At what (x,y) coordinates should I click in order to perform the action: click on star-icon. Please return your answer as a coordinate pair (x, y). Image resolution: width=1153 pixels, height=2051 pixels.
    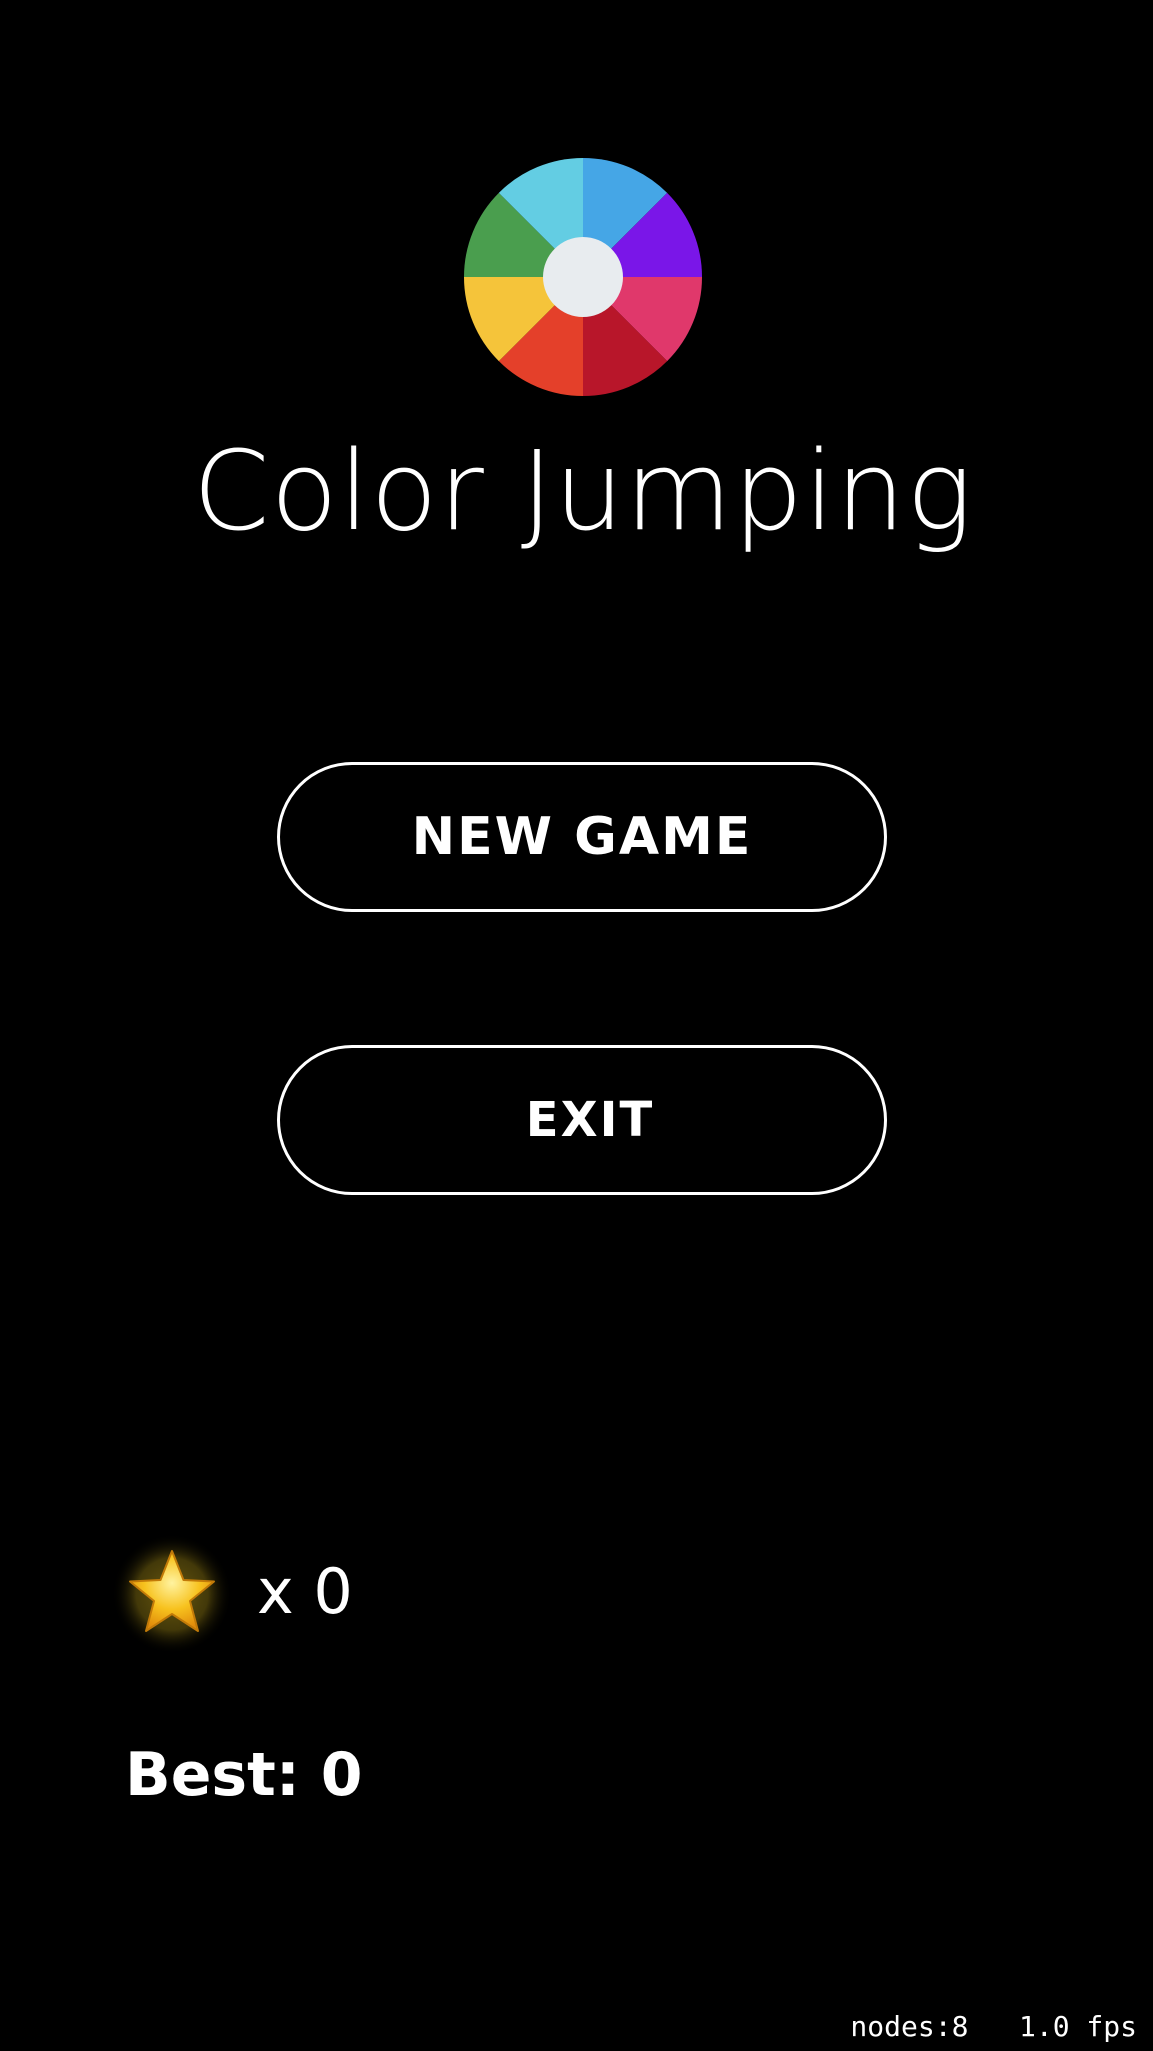
    Looking at the image, I should click on (172, 1594).